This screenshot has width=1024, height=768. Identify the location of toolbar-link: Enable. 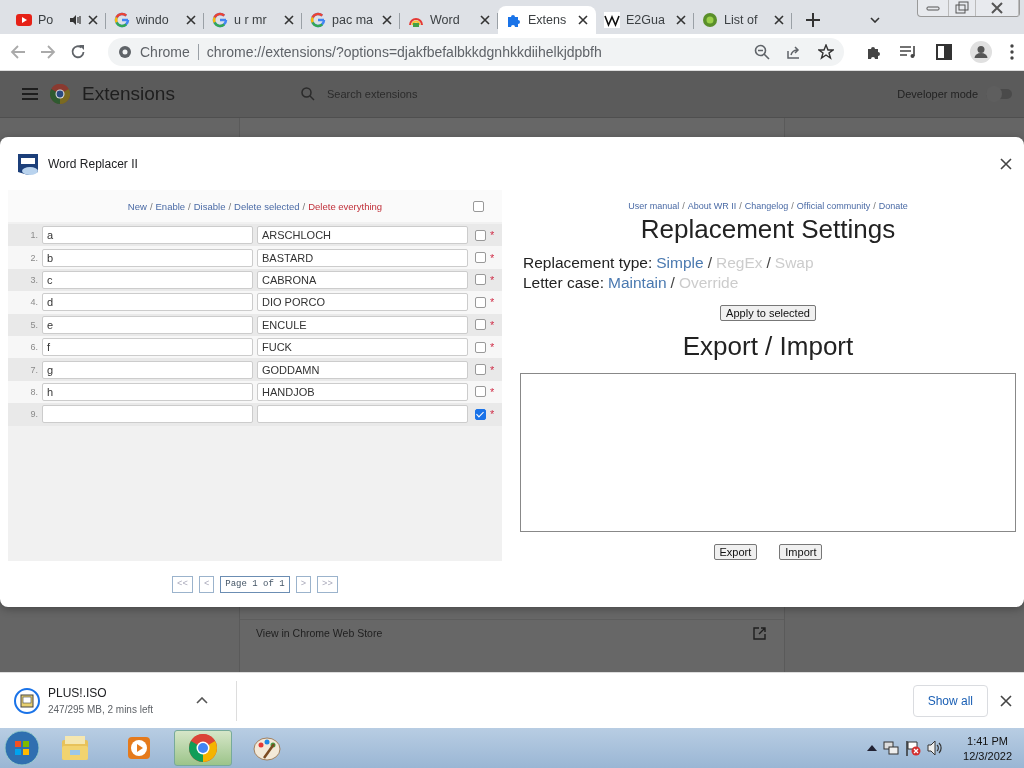
(170, 206).